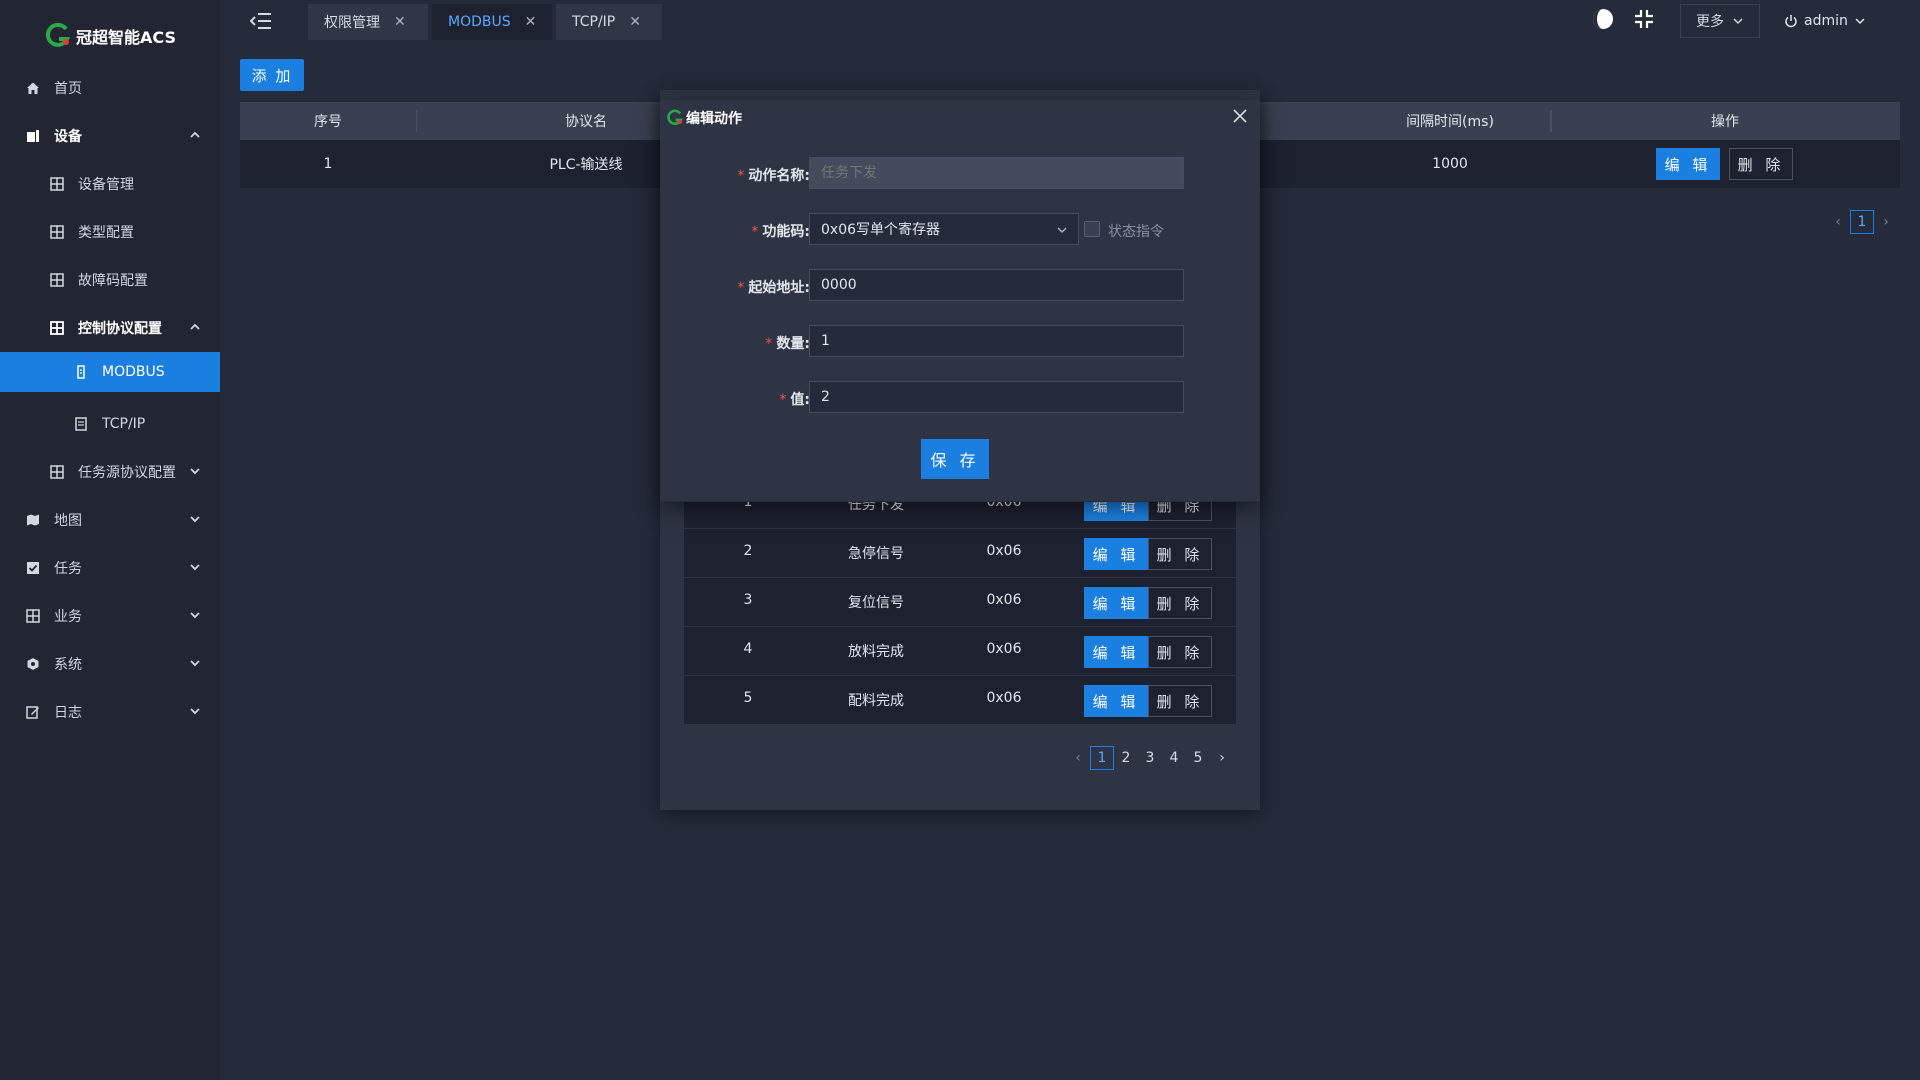 This screenshot has height=1080, width=1920. I want to click on column-header-index: 序号, so click(328, 122).